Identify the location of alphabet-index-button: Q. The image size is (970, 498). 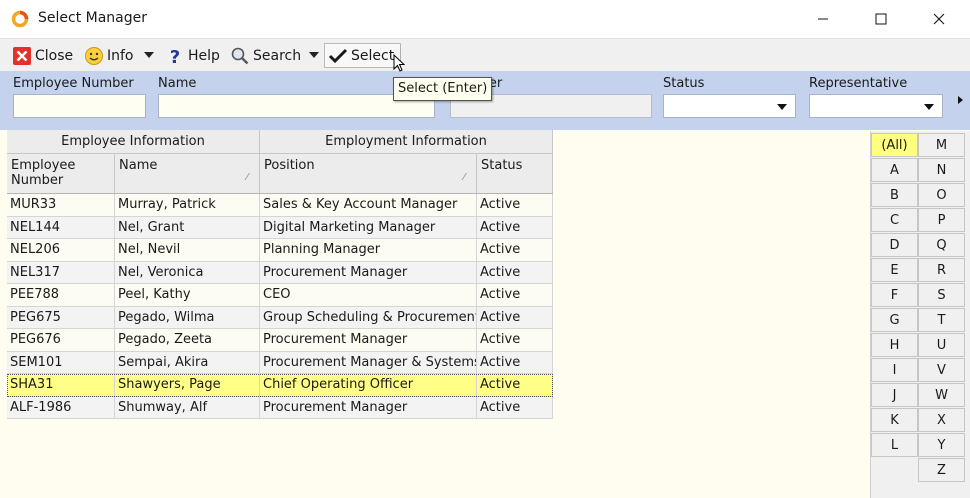
(941, 245).